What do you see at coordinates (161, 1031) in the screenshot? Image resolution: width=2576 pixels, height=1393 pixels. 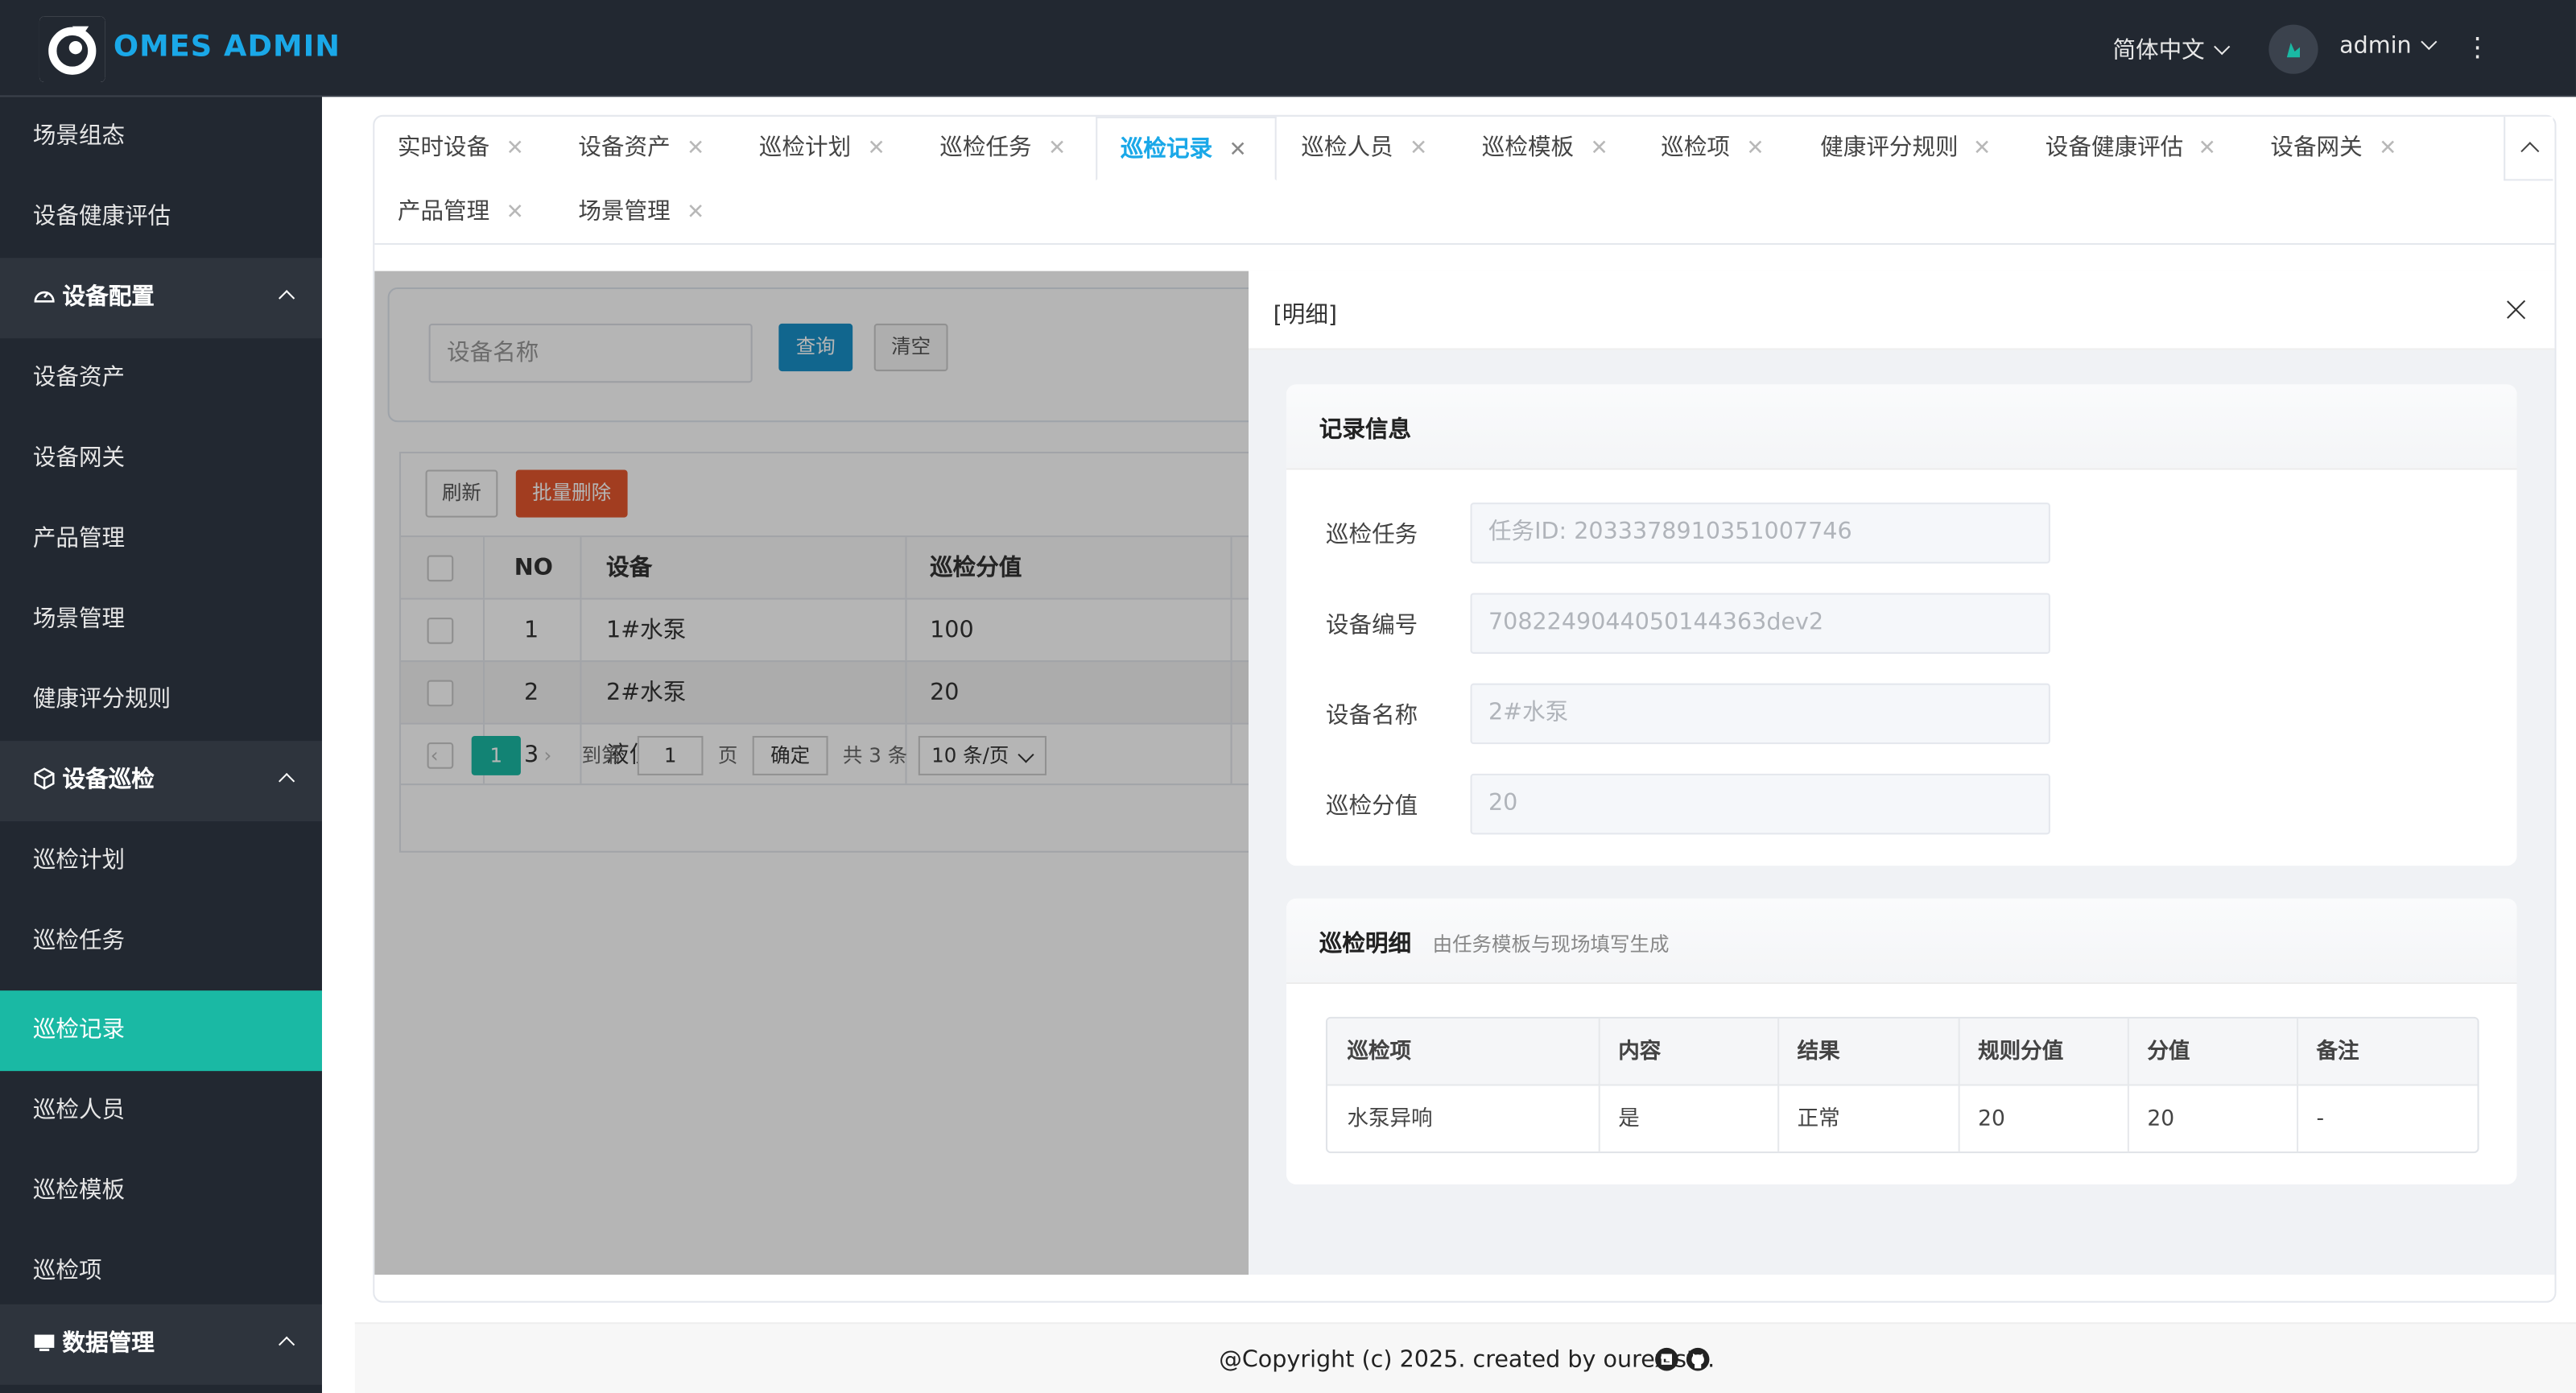 I see `sidebar-item-inspection-record: 巡检记录` at bounding box center [161, 1031].